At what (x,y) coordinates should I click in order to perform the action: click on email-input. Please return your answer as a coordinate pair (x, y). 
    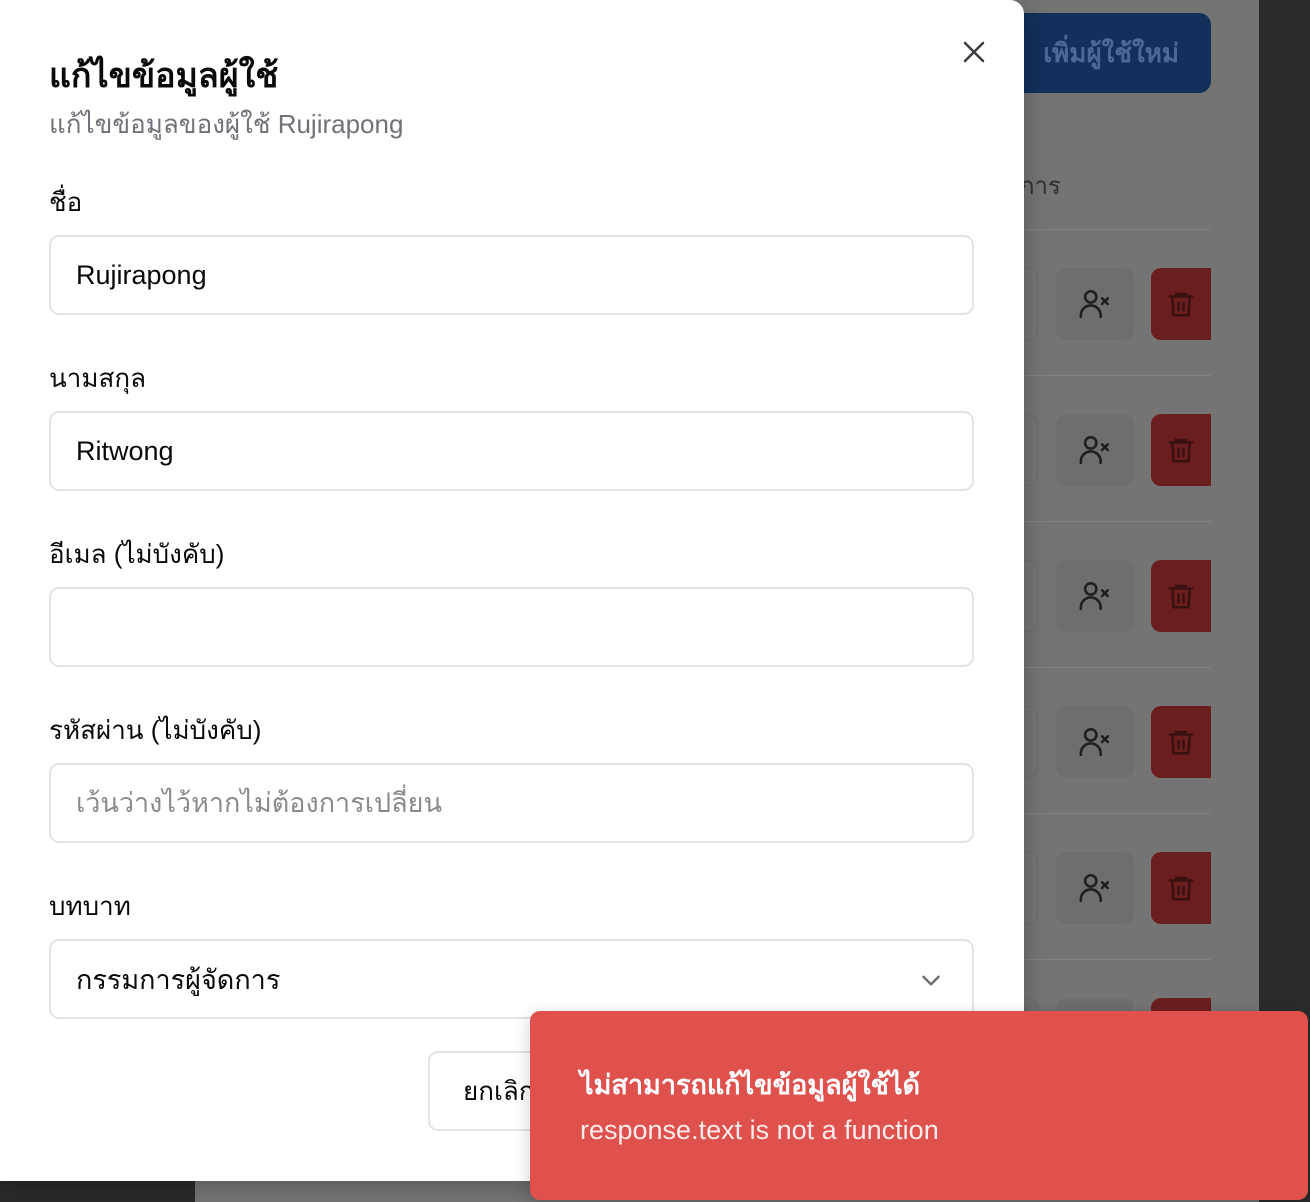
    Looking at the image, I should click on (511, 627).